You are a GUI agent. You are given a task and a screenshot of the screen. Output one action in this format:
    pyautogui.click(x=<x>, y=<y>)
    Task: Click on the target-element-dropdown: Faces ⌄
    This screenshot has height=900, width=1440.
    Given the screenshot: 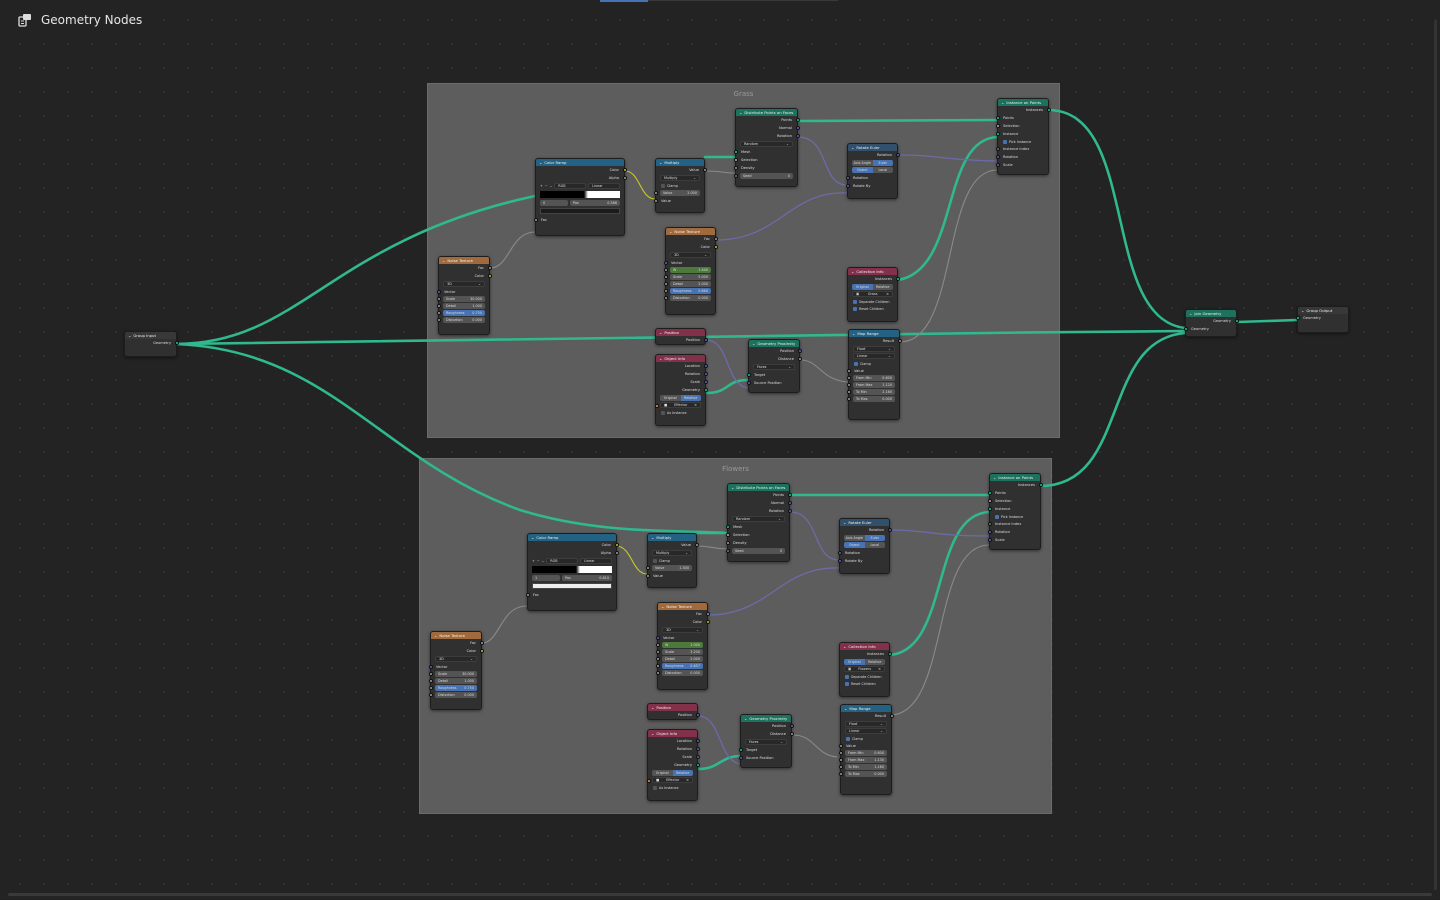 What is the action you would take?
    pyautogui.click(x=766, y=742)
    